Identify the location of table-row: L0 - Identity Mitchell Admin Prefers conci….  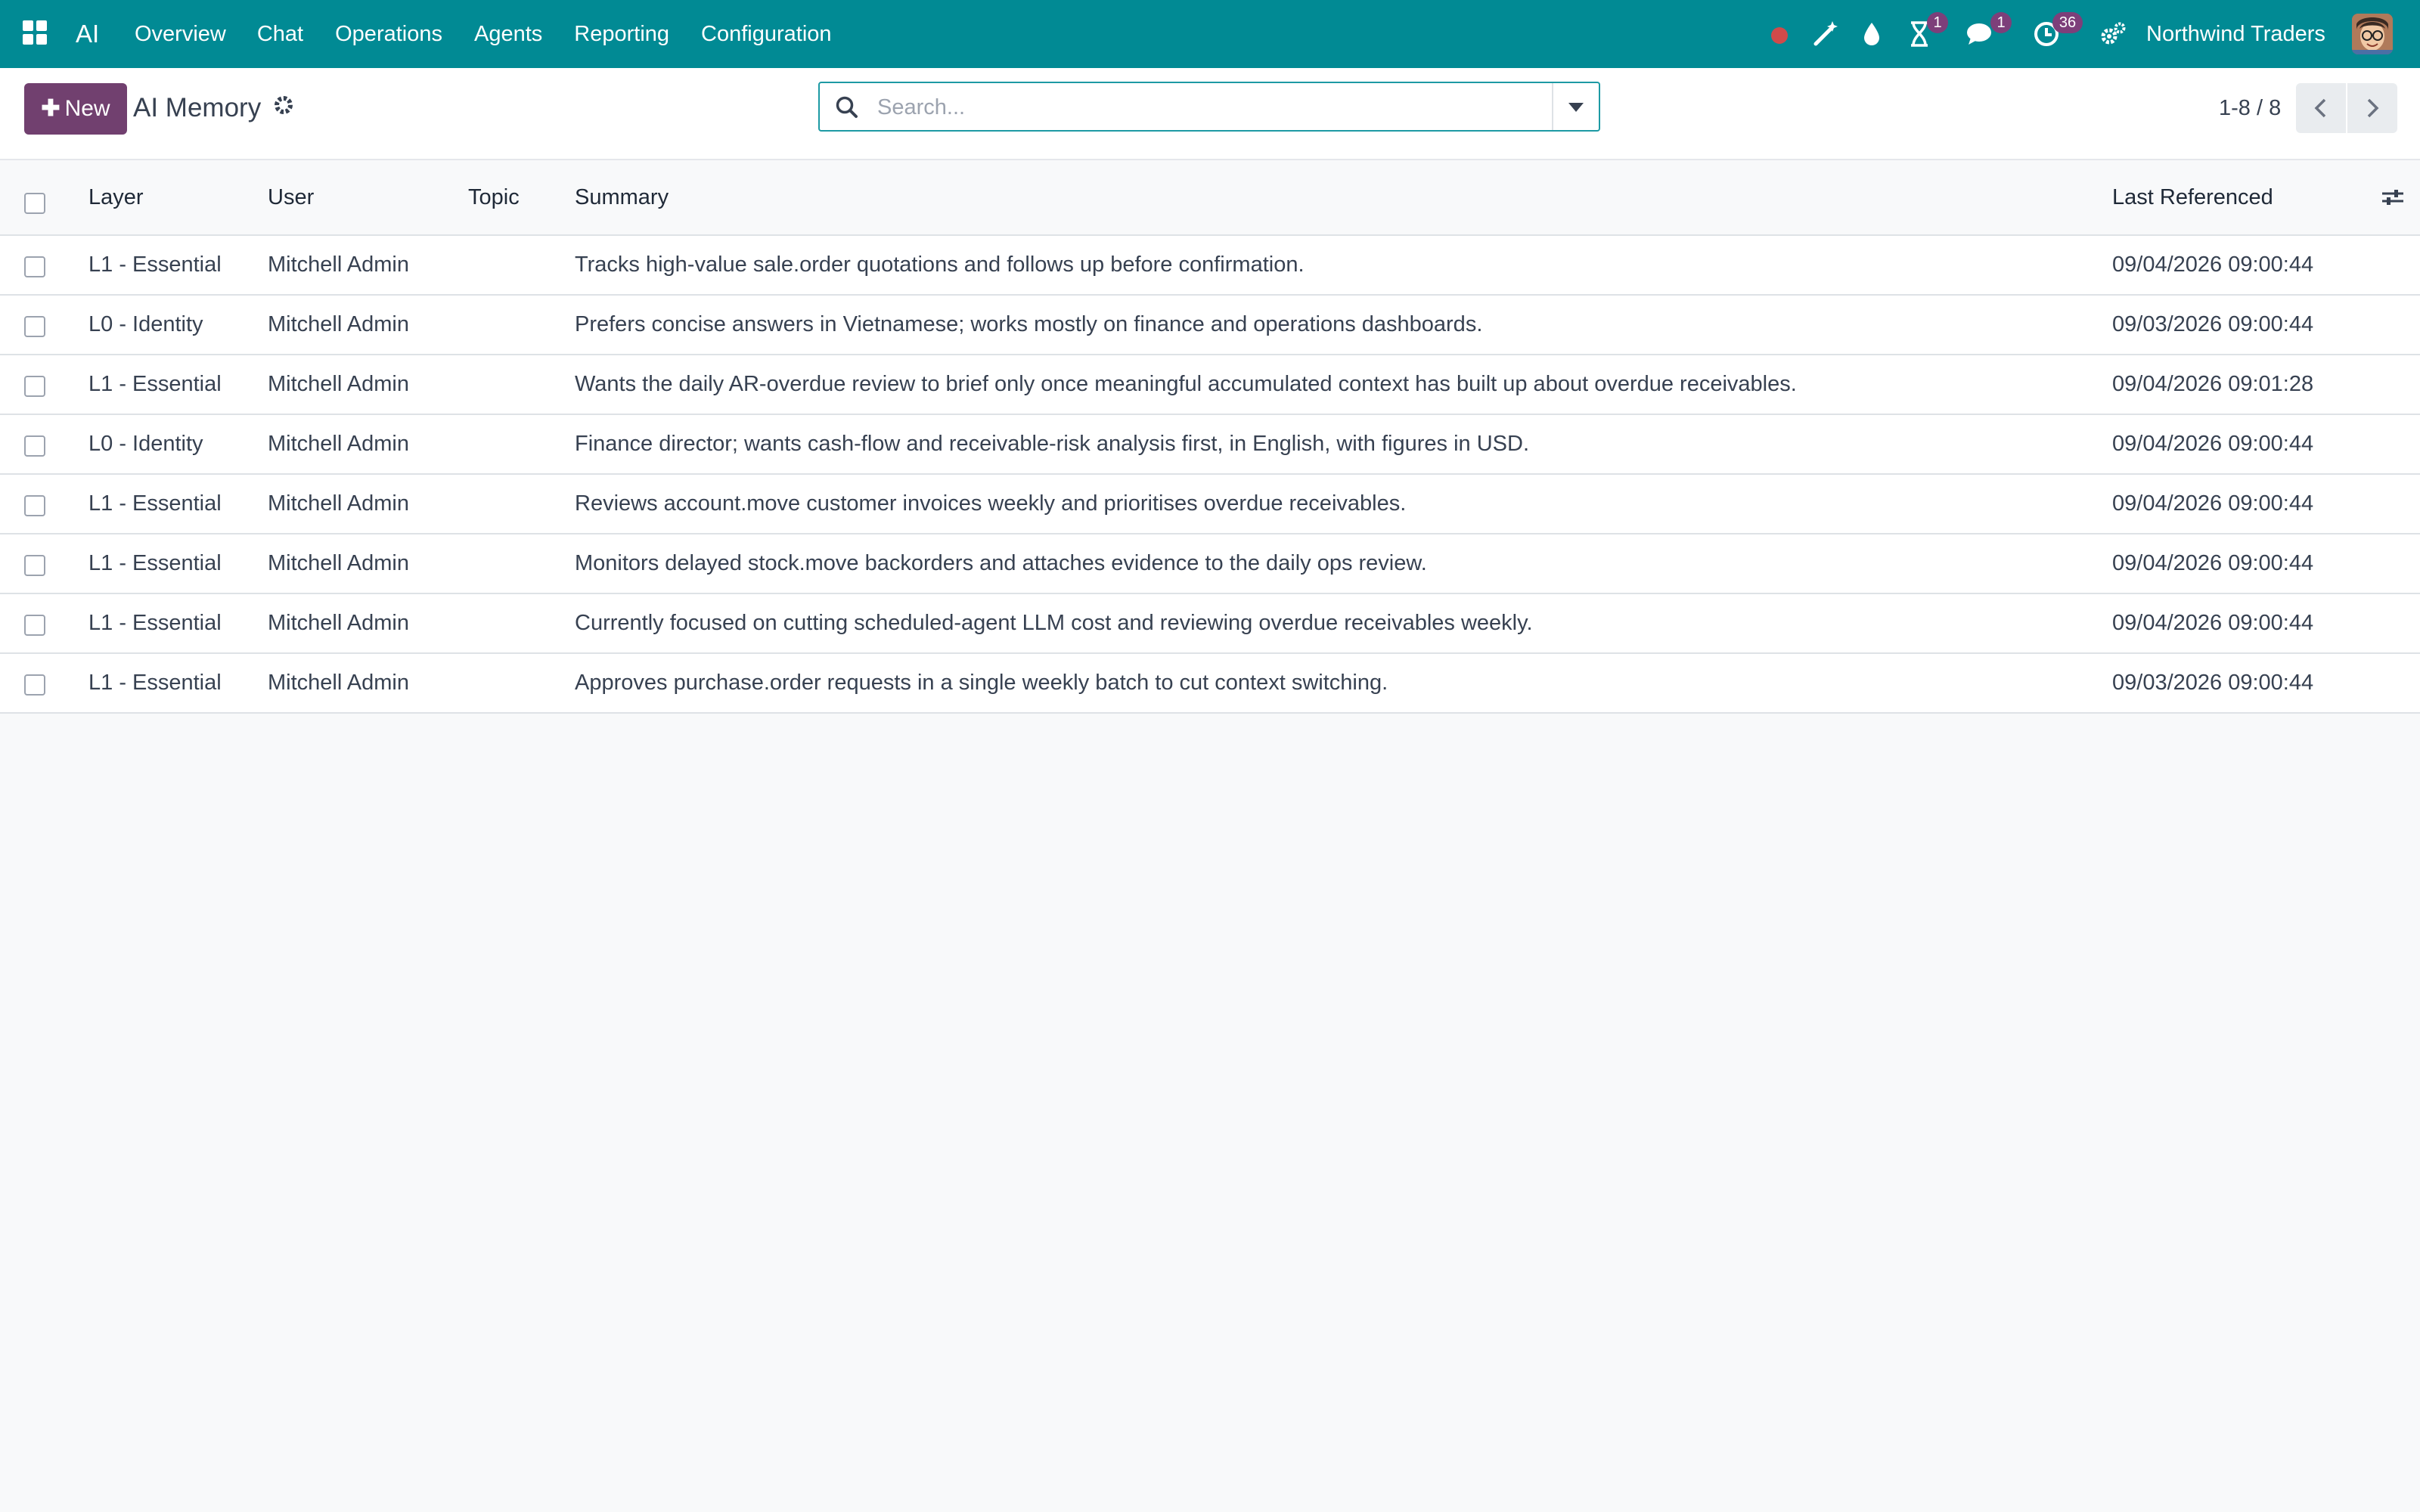
(1210, 325).